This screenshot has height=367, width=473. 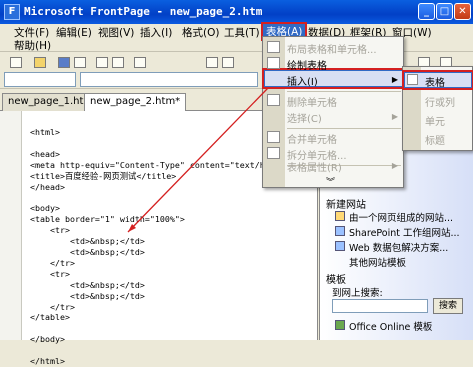 What do you see at coordinates (340, 246) in the screenshot?
I see `web-package-icon` at bounding box center [340, 246].